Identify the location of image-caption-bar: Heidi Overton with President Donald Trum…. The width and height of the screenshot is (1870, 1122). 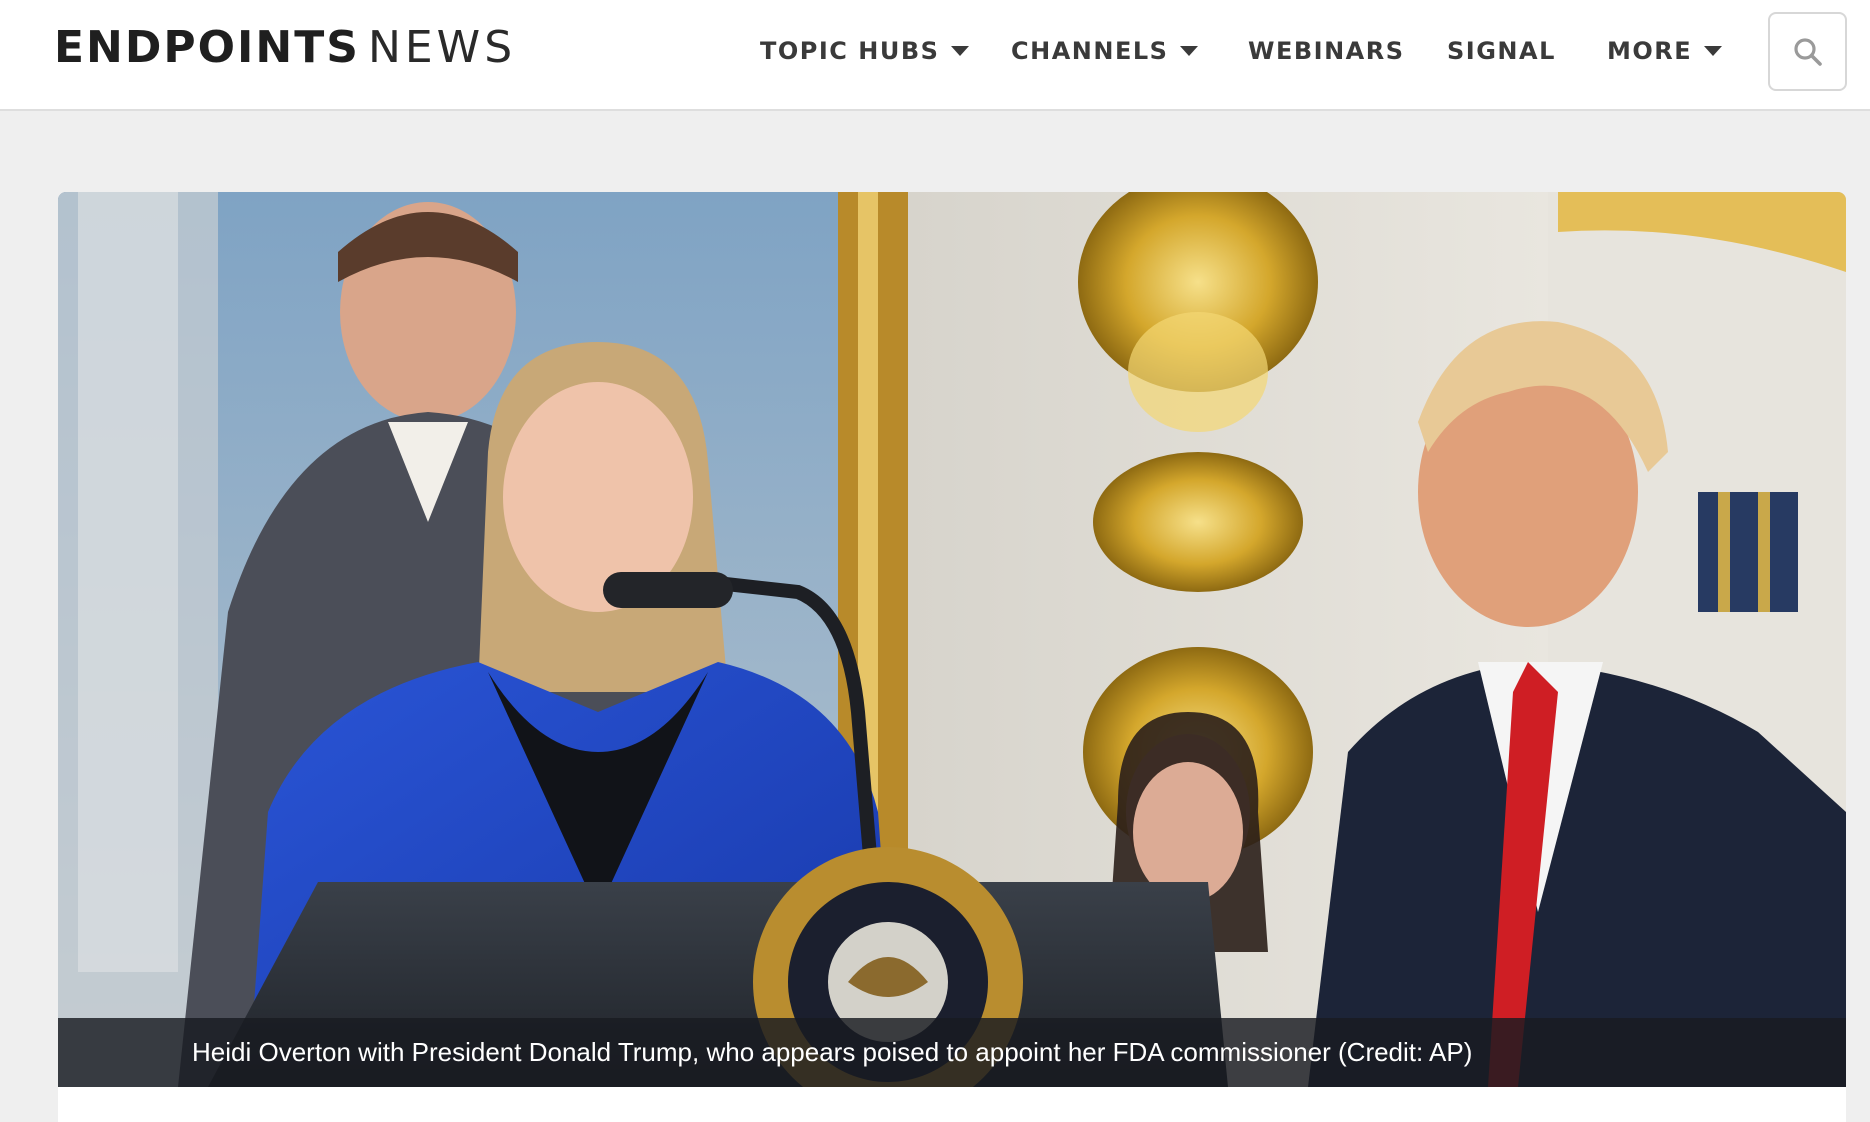
(952, 1052).